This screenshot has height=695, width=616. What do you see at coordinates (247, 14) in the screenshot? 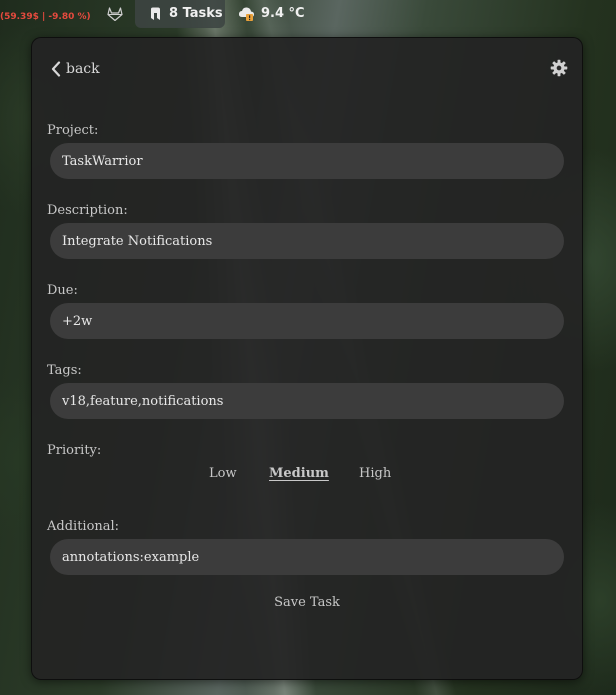
I see `cloud-alert-icon` at bounding box center [247, 14].